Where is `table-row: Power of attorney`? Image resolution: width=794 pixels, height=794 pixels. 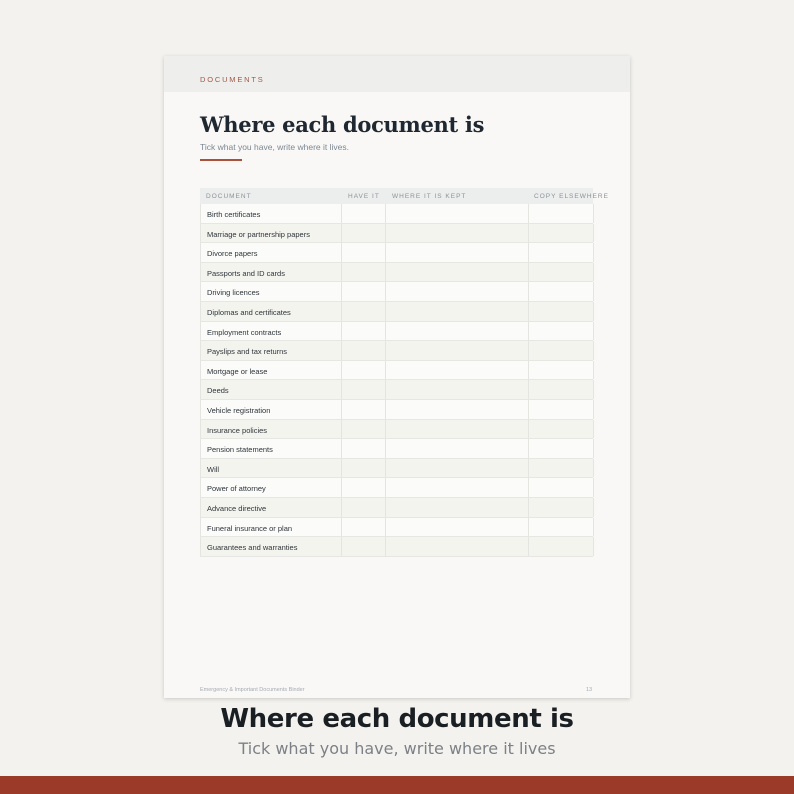 table-row: Power of attorney is located at coordinates (397, 488).